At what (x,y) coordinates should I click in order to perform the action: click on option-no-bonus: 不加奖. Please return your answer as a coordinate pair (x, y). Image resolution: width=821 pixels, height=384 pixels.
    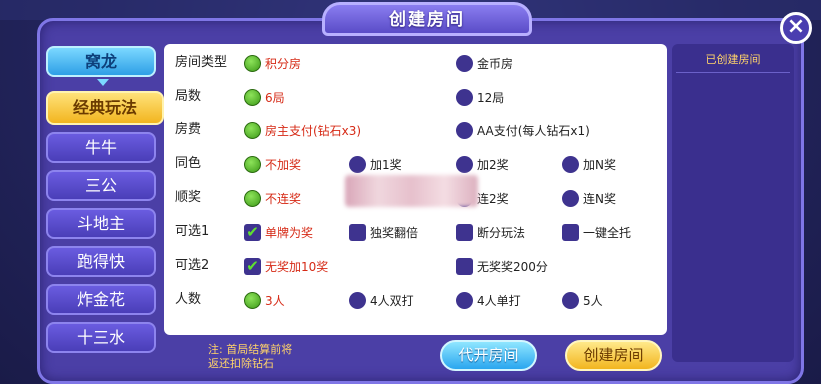
    Looking at the image, I should click on (272, 164).